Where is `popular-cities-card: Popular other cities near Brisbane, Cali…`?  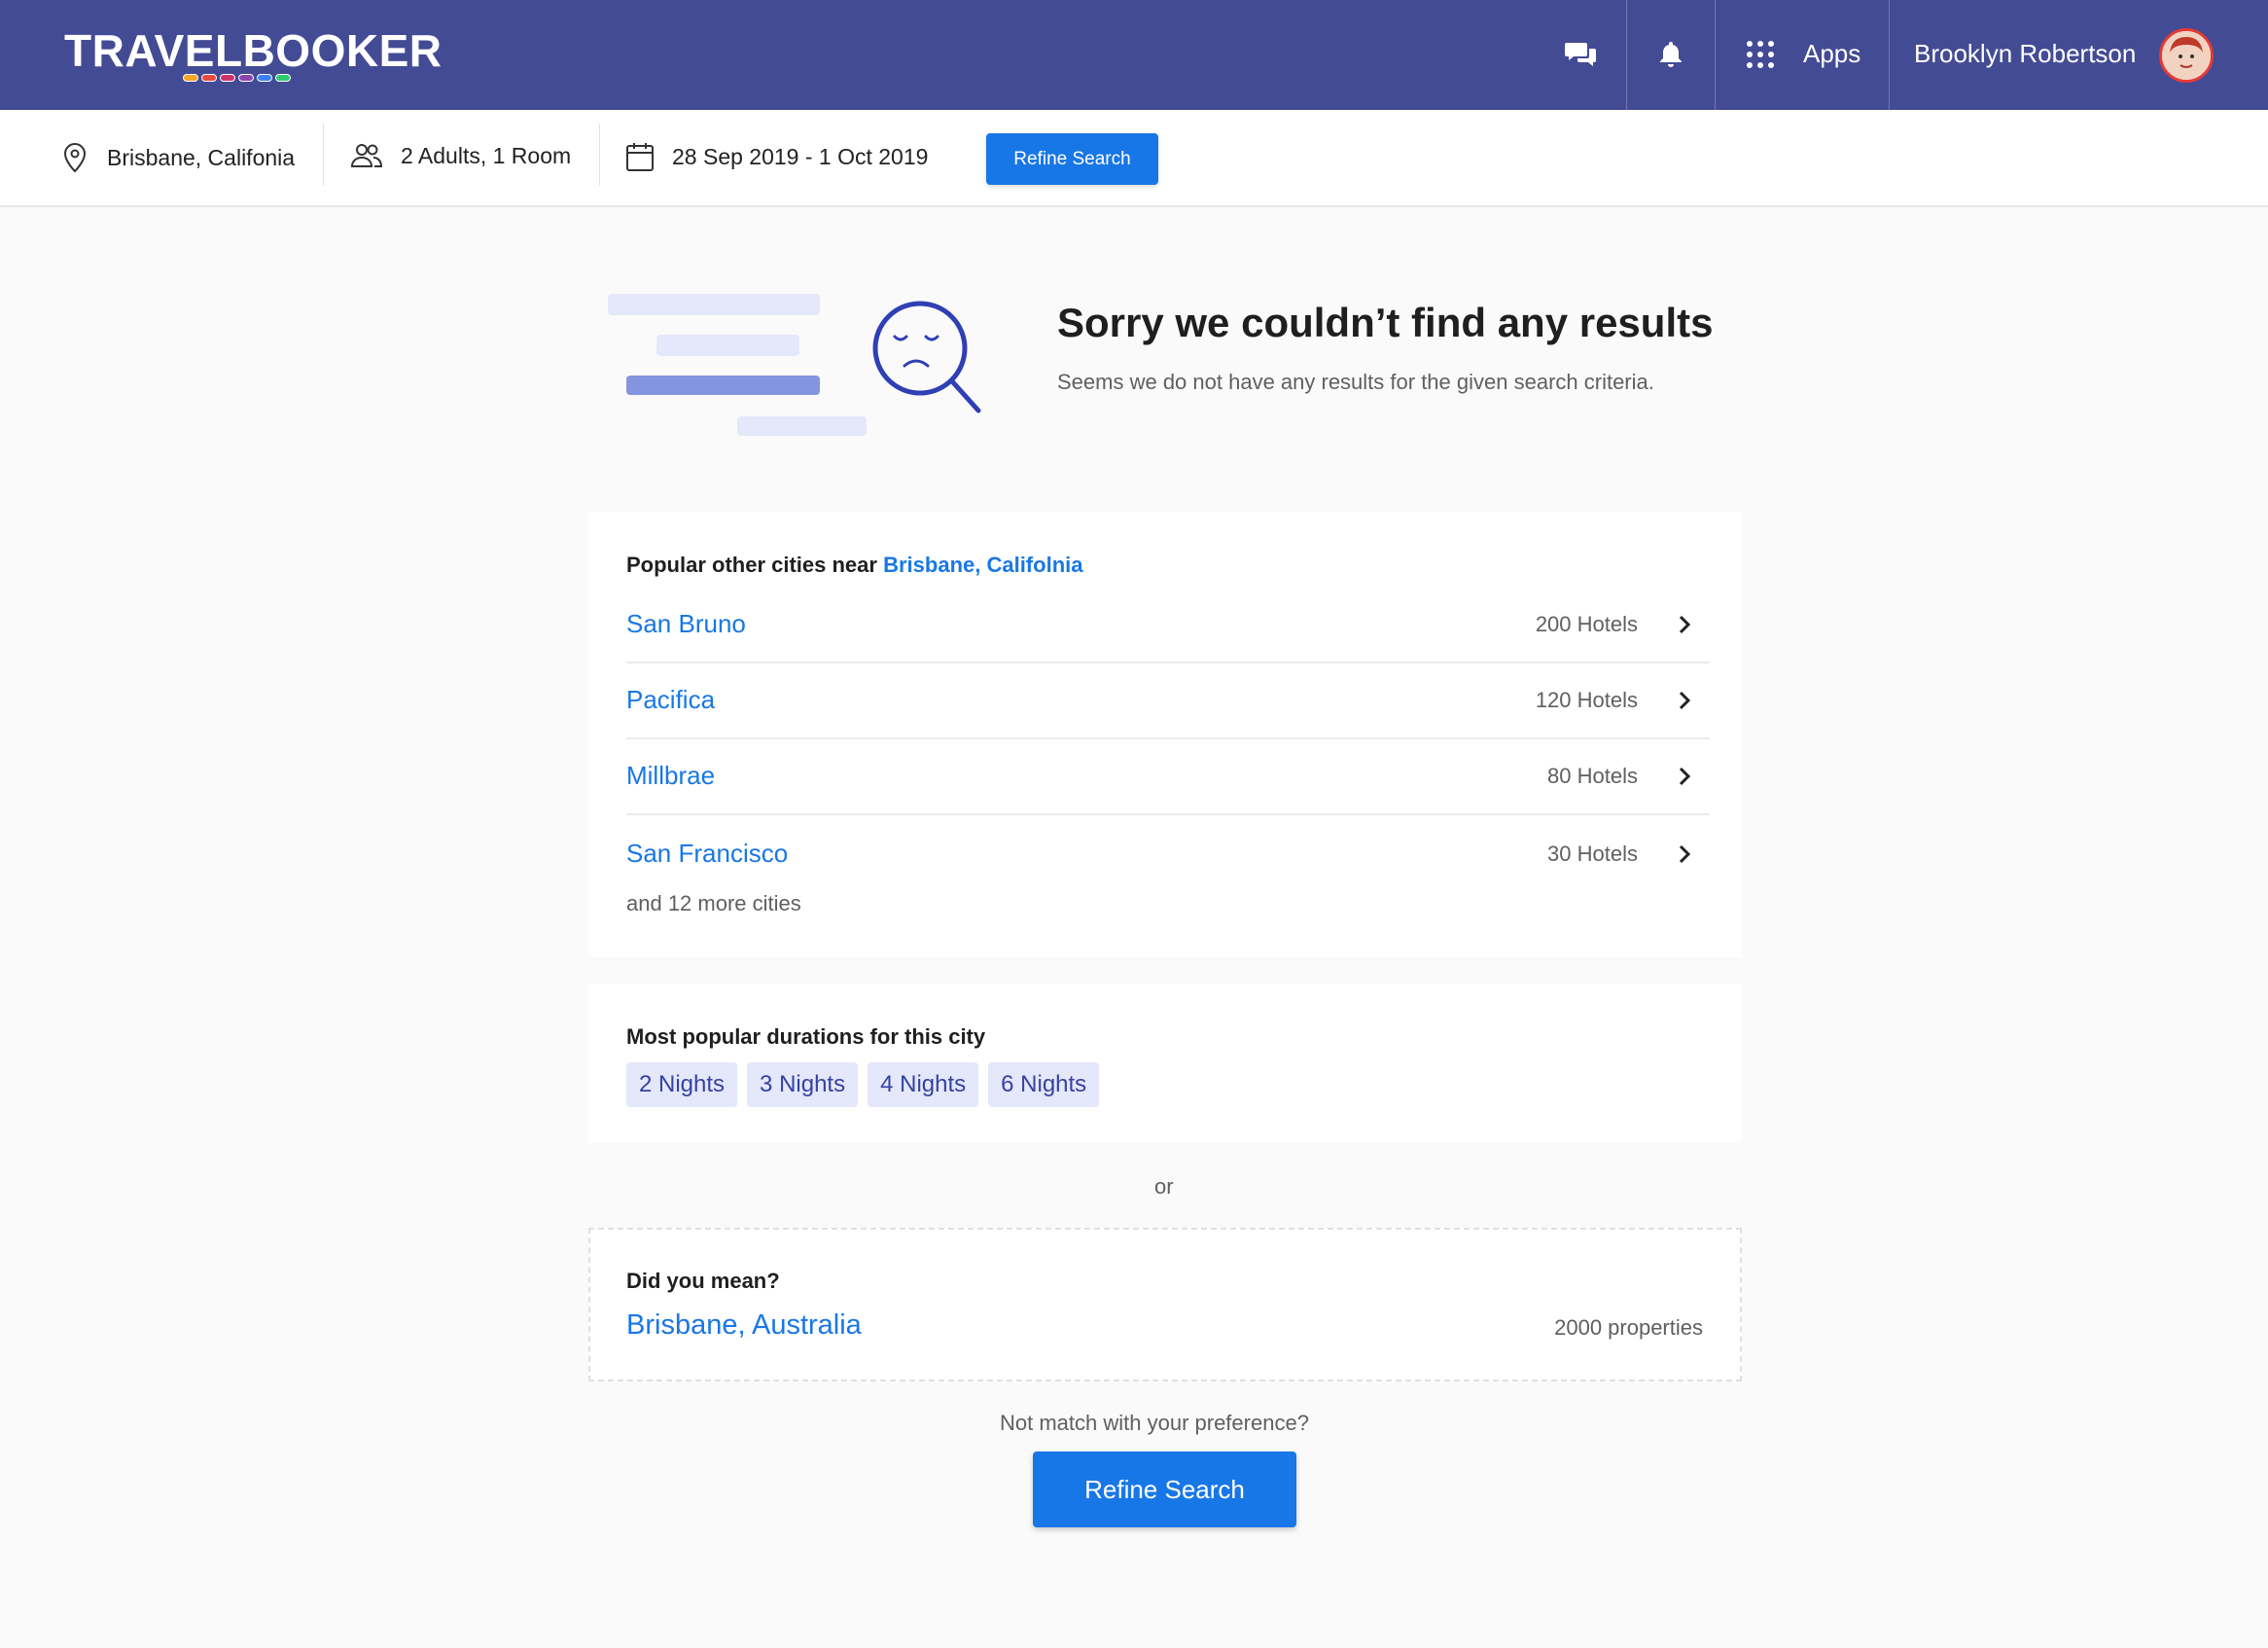 popular-cities-card: Popular other cities near Brisbane, Cali… is located at coordinates (1165, 734).